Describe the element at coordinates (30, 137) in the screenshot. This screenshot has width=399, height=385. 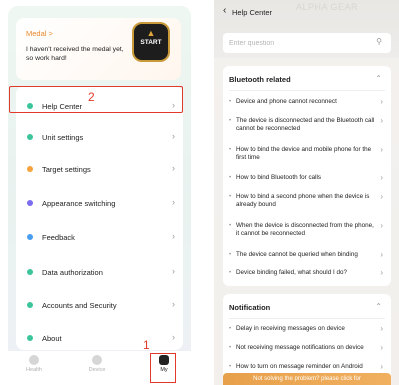
I see `unit-settings-icon` at that location.